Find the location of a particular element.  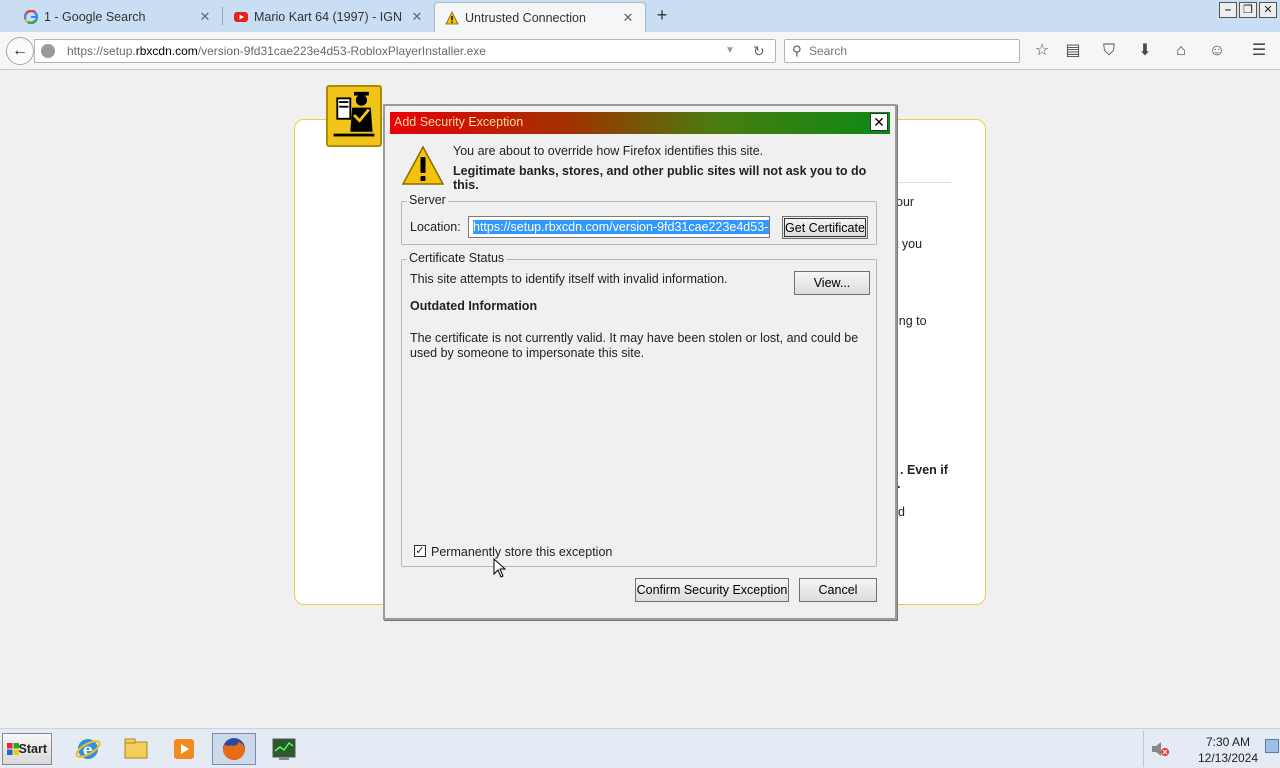

start-button: Start is located at coordinates (27, 749).